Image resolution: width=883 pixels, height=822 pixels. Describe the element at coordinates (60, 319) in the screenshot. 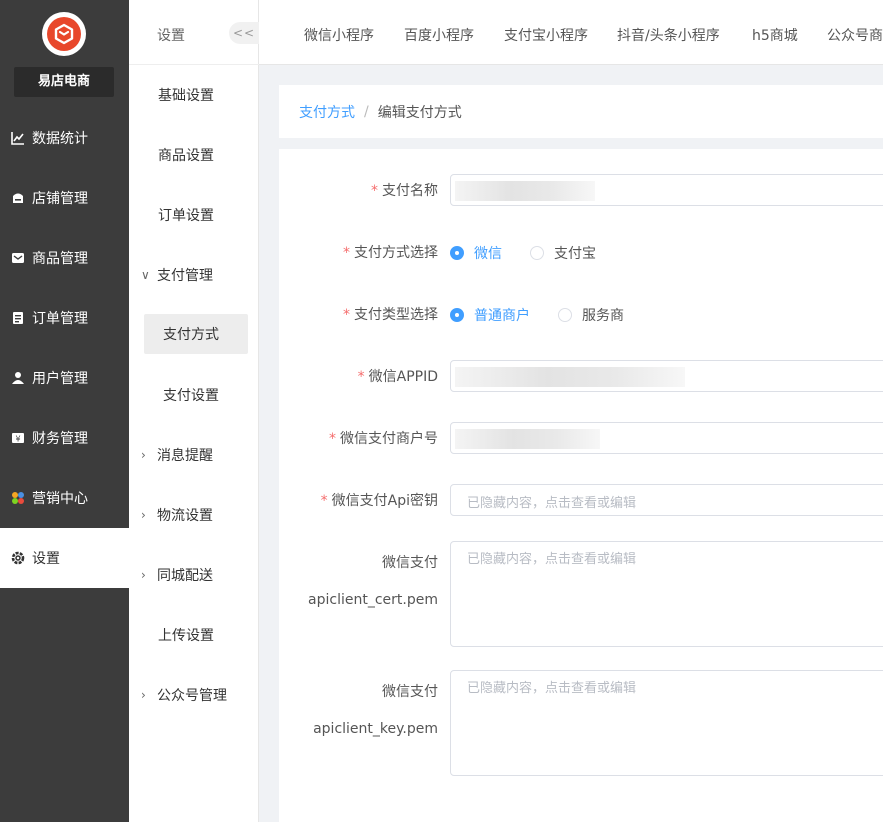

I see `nav-label: 订单管理` at that location.